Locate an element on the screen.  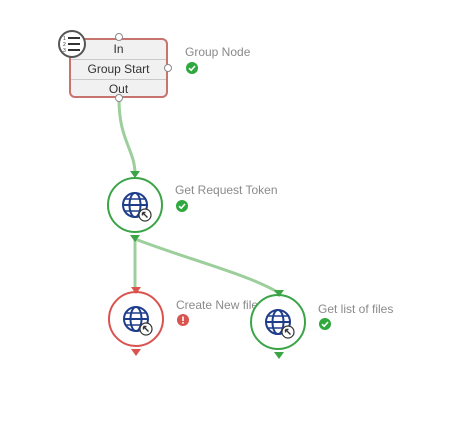
group-side-port is located at coordinates (168, 68).